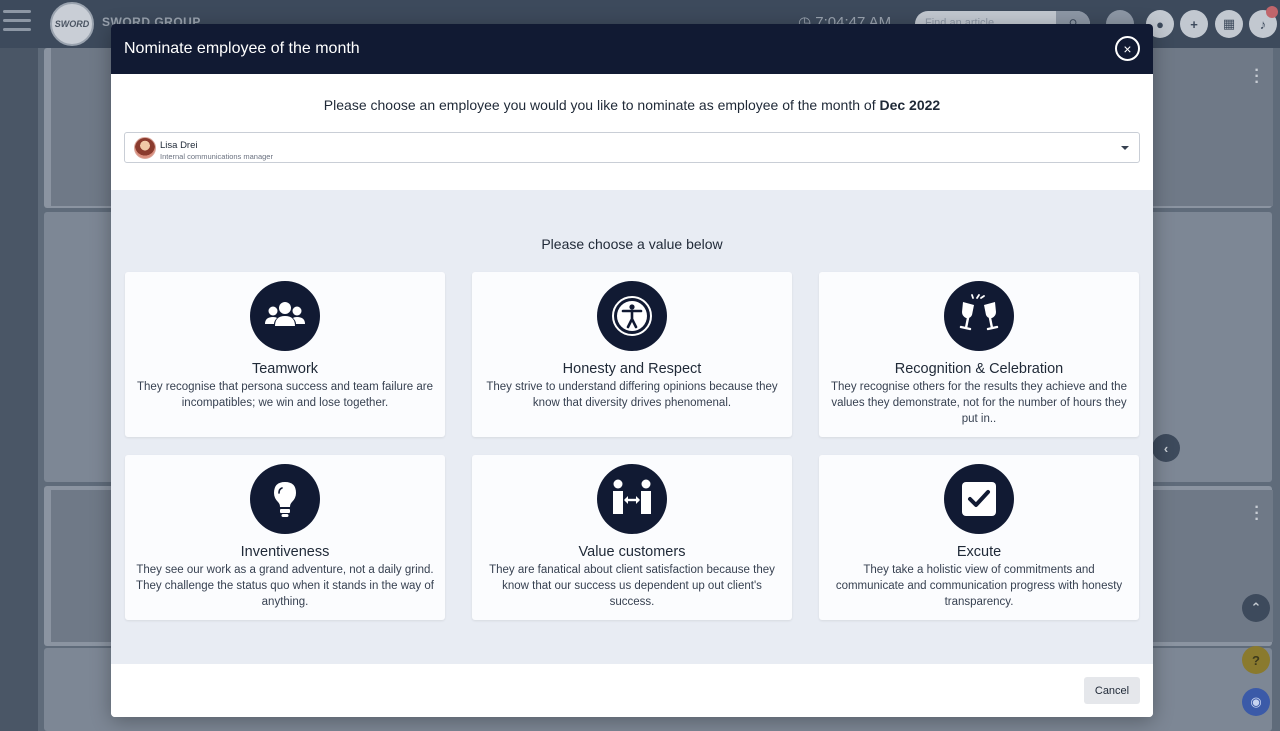 The image size is (1280, 731). Describe the element at coordinates (979, 316) in the screenshot. I see `glasses-cheers-icon` at that location.